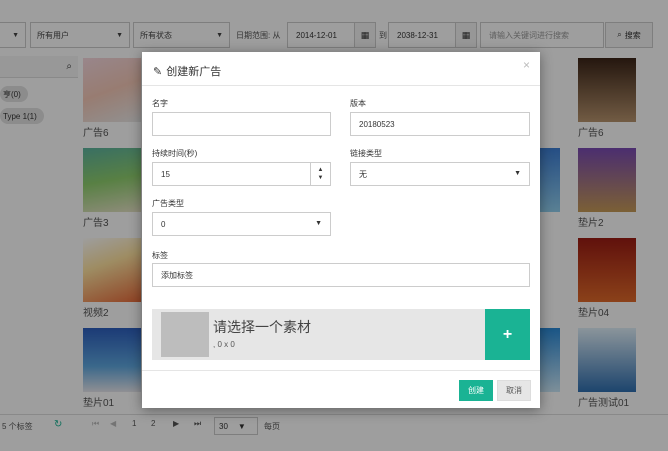 This screenshot has width=668, height=451. Describe the element at coordinates (440, 124) in the screenshot. I see `version-input: 20180523` at that location.